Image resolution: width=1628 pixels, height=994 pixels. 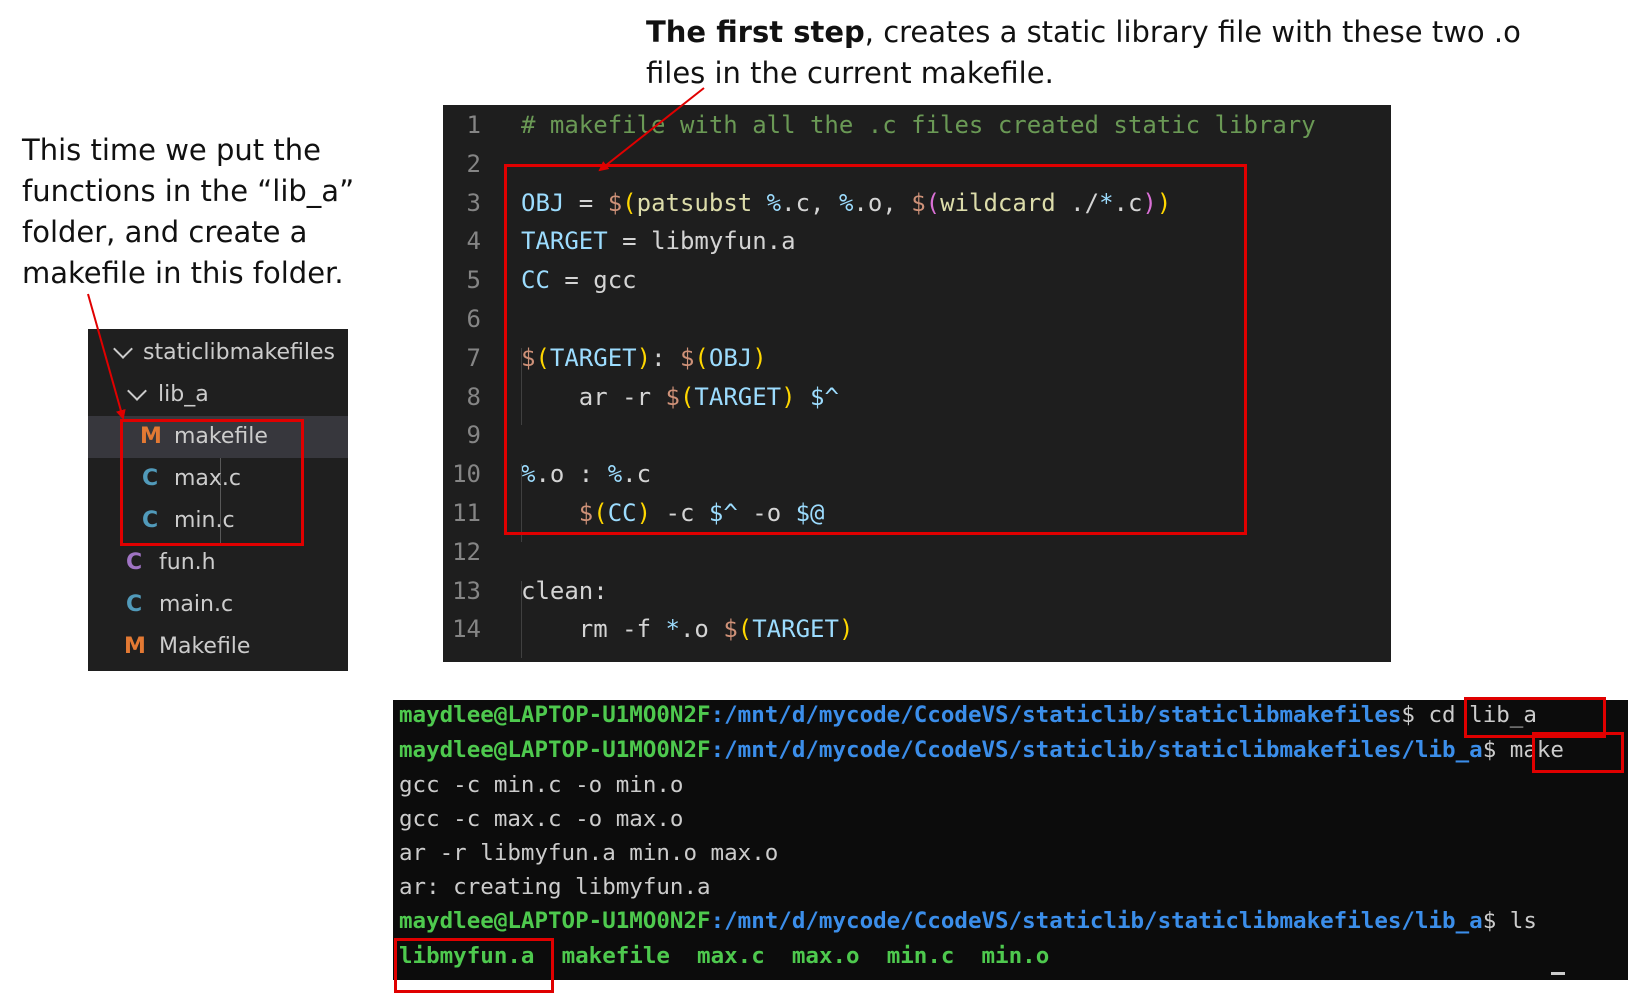 What do you see at coordinates (106, 356) in the screenshot?
I see `arrow-to-files` at bounding box center [106, 356].